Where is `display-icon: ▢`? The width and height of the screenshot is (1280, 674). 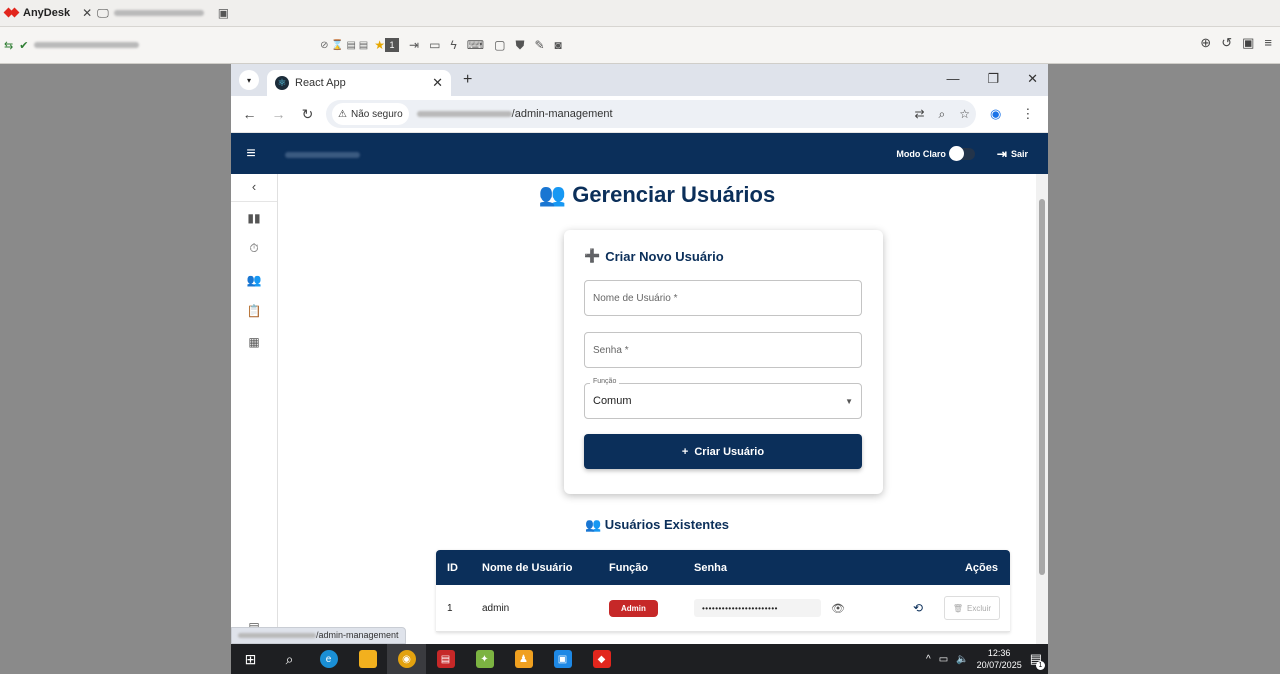
display-icon: ▢ is located at coordinates (499, 45).